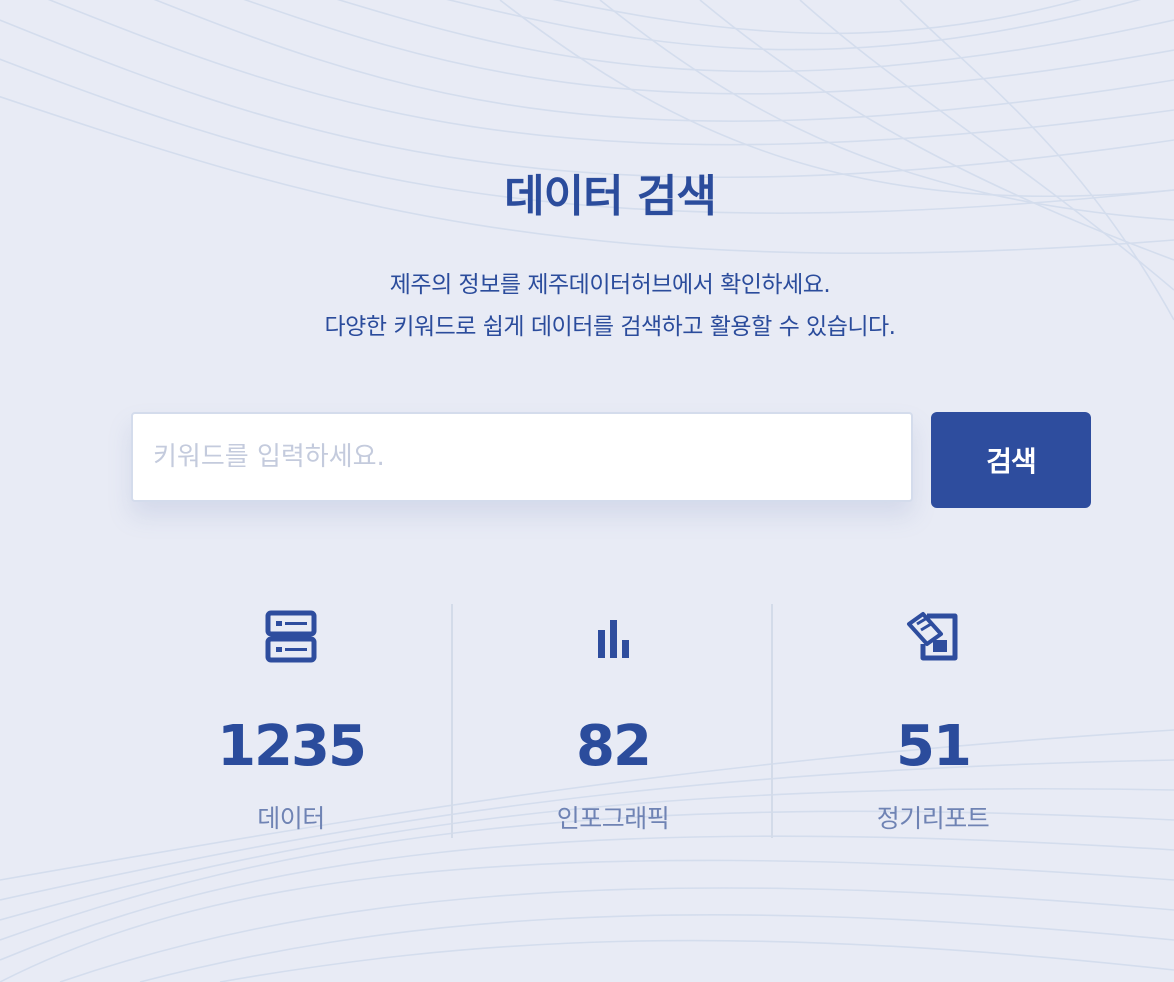 This screenshot has width=1174, height=982. What do you see at coordinates (933, 818) in the screenshot?
I see `stat-label-report: 정기리포트` at bounding box center [933, 818].